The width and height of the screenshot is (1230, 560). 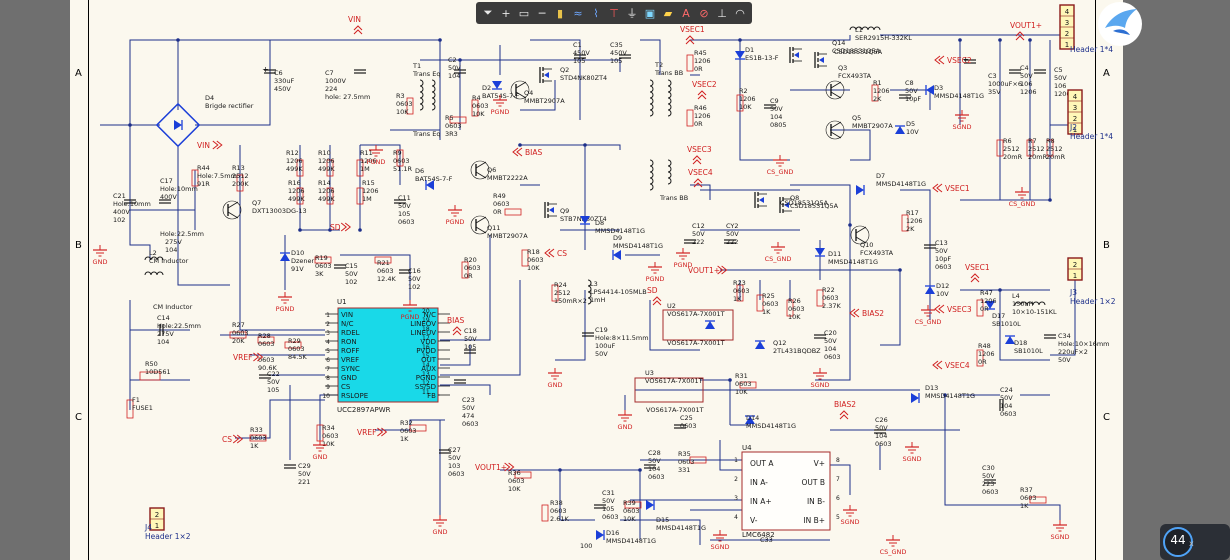 I want to click on label-d11-1: MMSD4148T1G, so click(x=853, y=262).